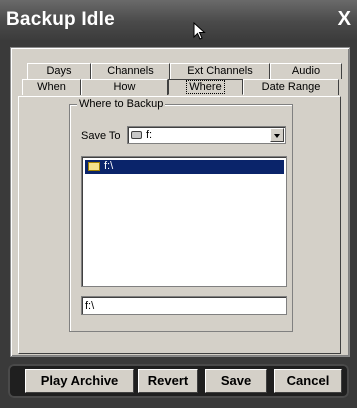  I want to click on save-button: Save, so click(236, 381).